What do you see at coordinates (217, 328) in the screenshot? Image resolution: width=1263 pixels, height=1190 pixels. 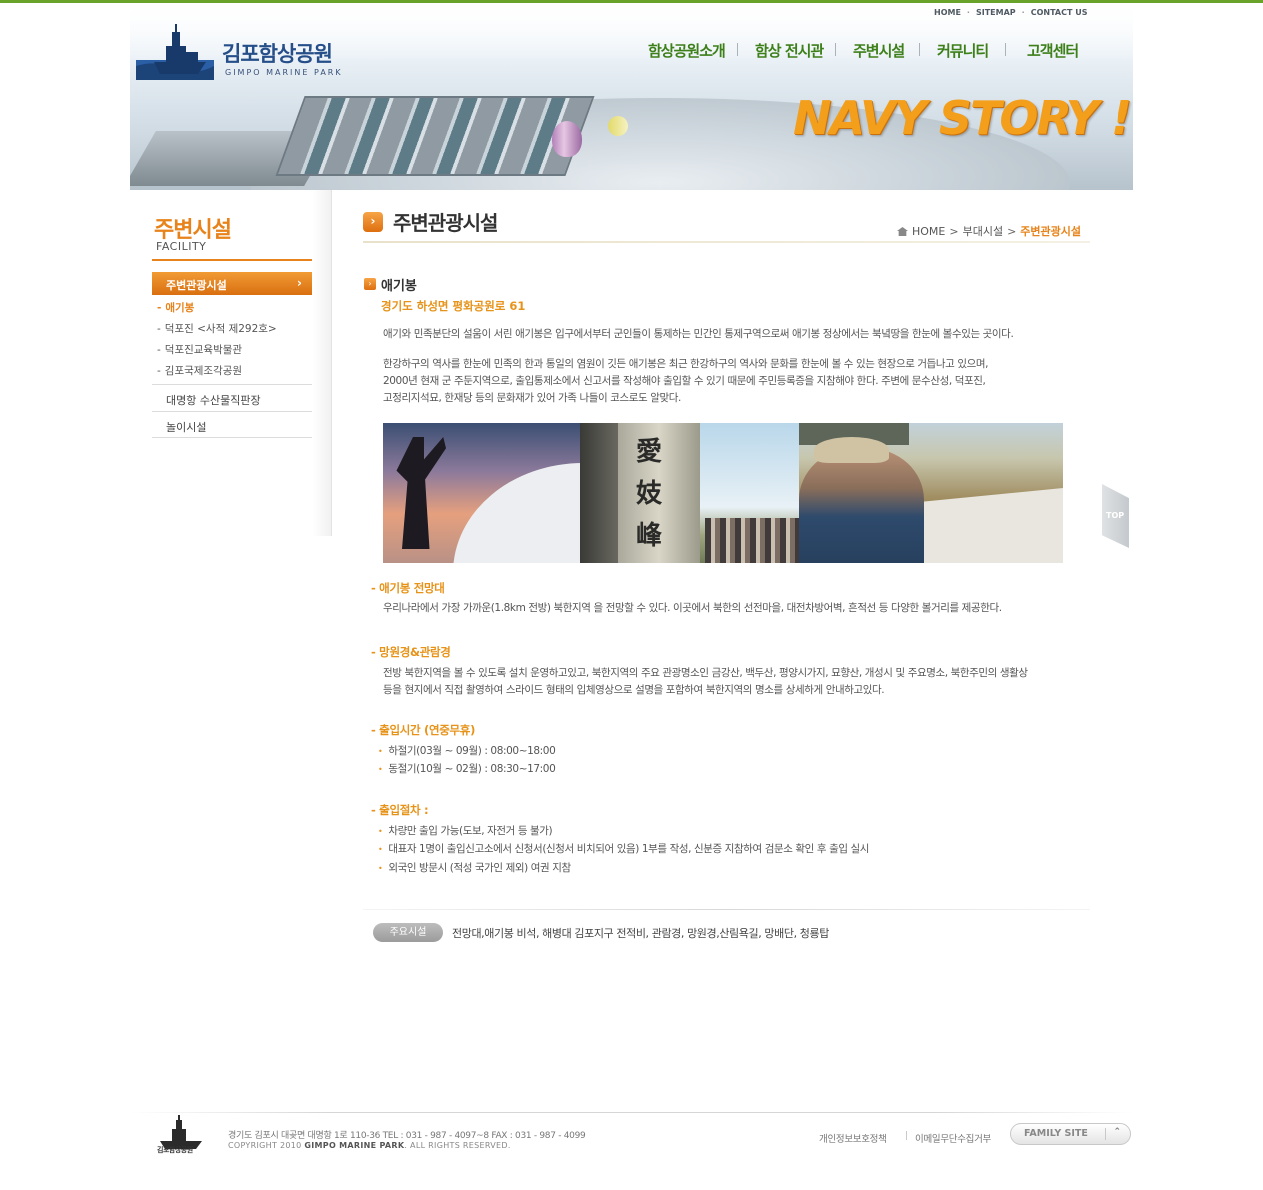 I see `sidebar-subitem-deokpojin: - 덕포진 <사적 제292호>` at bounding box center [217, 328].